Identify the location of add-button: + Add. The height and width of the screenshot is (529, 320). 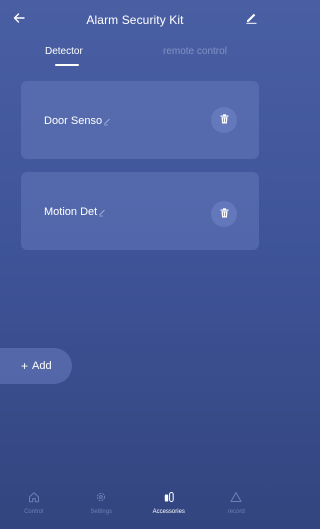
(36, 366).